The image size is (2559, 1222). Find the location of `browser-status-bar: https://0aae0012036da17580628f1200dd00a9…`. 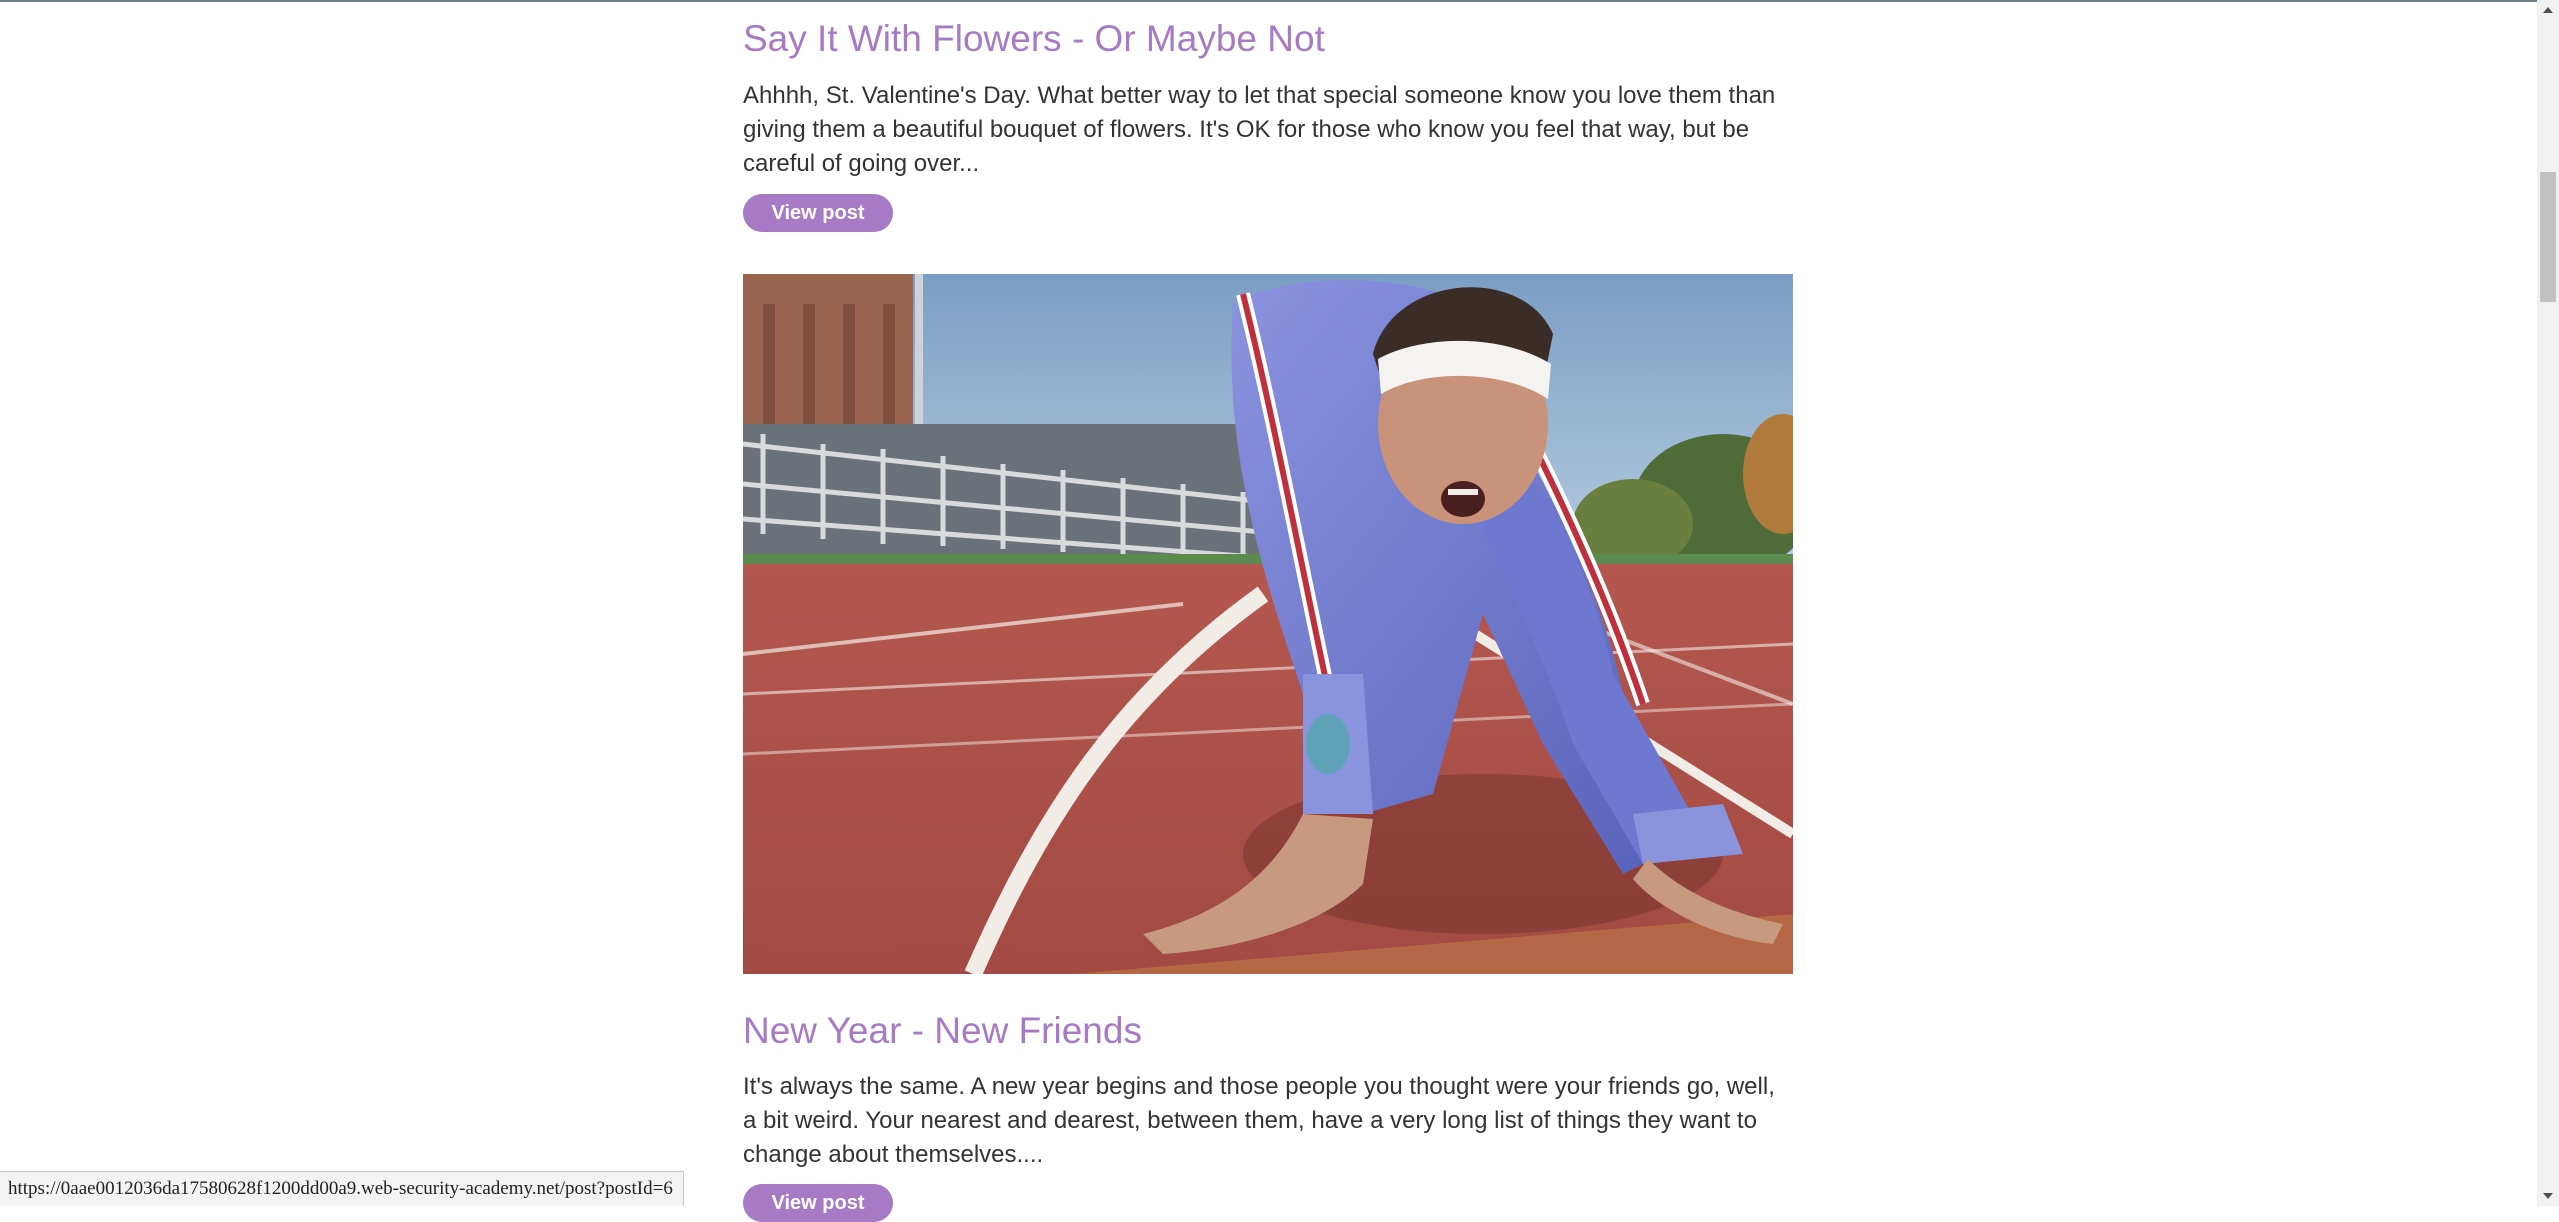

browser-status-bar: https://0aae0012036da17580628f1200dd00a9… is located at coordinates (342, 1188).